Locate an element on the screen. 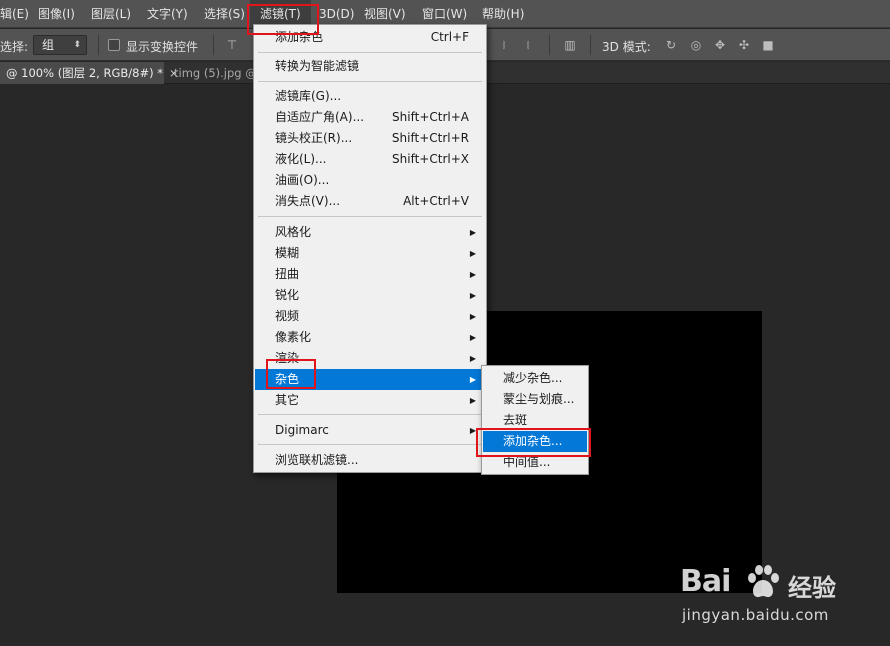 The height and width of the screenshot is (646, 890). tab-active-document: @ 100% (图层 2, RGB/8#) * × is located at coordinates (89, 73).